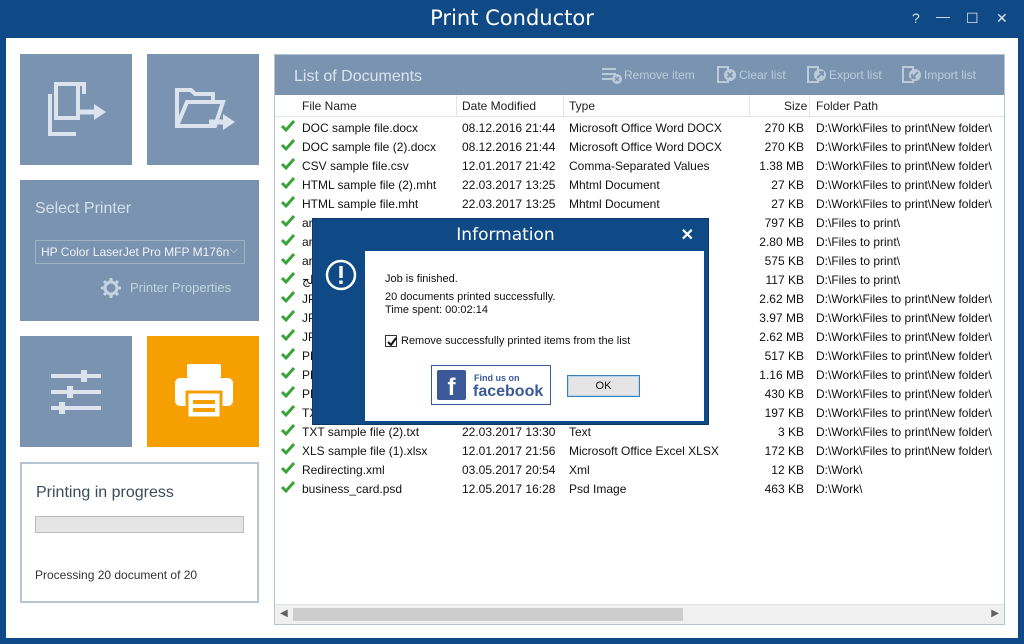 This screenshot has width=1024, height=644. What do you see at coordinates (233, 250) in the screenshot?
I see `chevron-down-icon: ⌵` at bounding box center [233, 250].